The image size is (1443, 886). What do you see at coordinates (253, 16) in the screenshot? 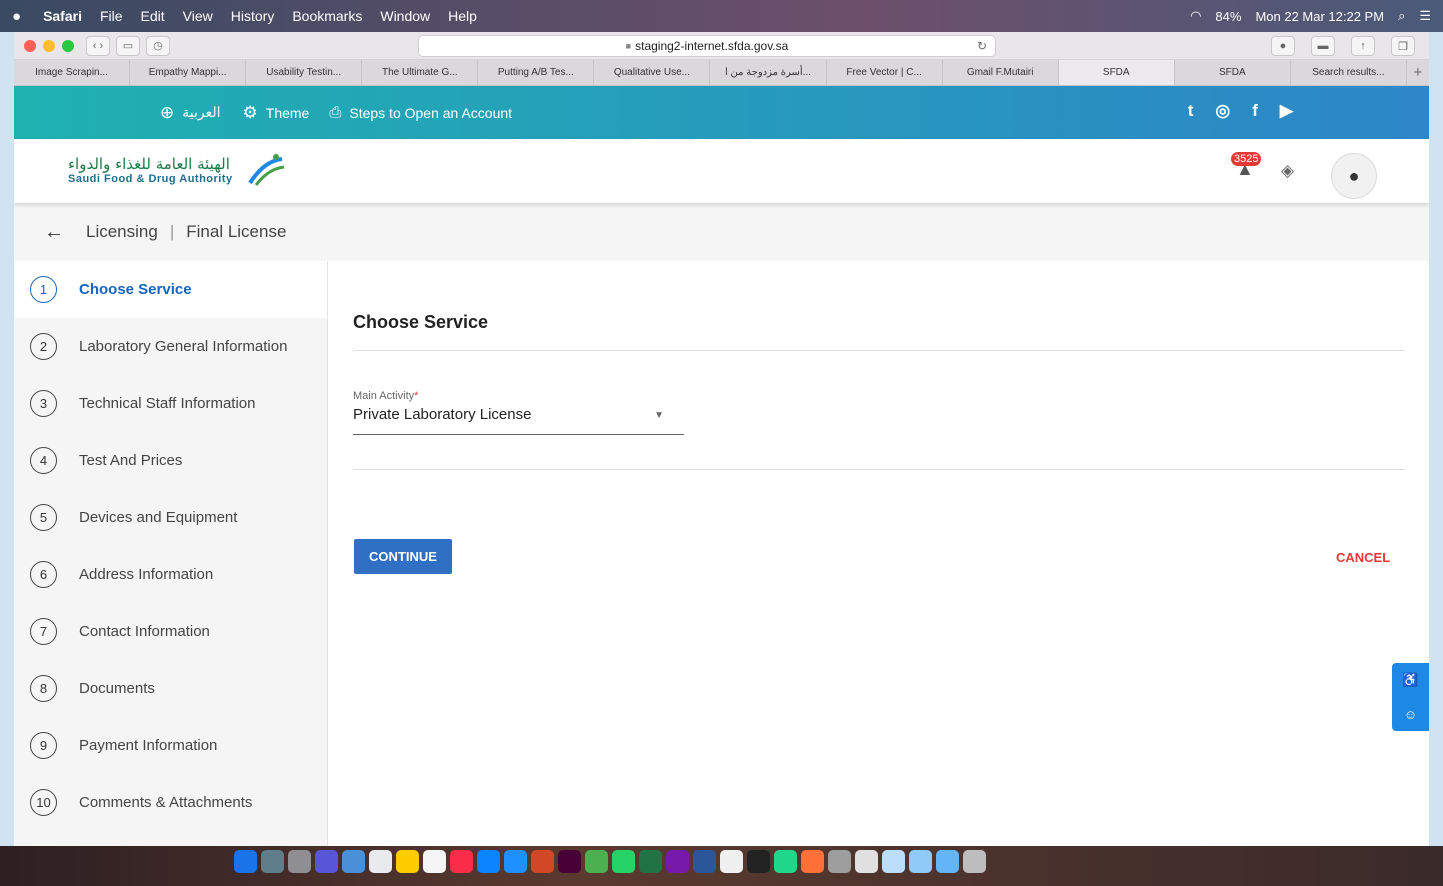
I see `menu-history: History` at bounding box center [253, 16].